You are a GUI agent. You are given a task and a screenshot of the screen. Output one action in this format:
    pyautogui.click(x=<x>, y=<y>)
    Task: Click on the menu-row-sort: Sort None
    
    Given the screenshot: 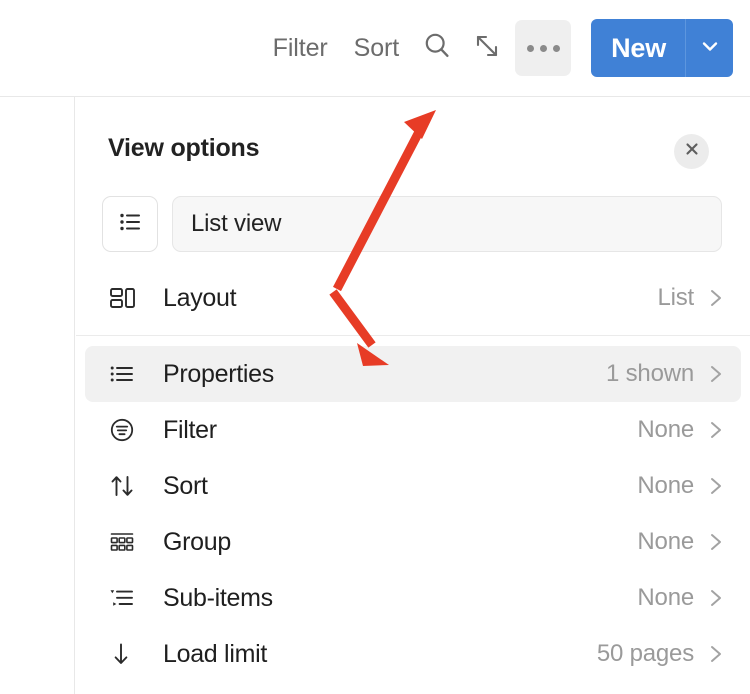 What is the action you would take?
    pyautogui.click(x=413, y=486)
    